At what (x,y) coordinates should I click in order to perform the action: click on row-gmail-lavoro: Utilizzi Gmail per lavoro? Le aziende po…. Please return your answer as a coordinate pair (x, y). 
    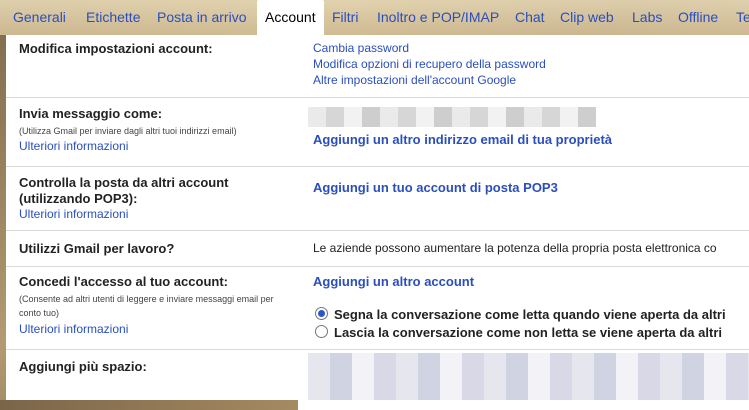
    Looking at the image, I should click on (377, 248).